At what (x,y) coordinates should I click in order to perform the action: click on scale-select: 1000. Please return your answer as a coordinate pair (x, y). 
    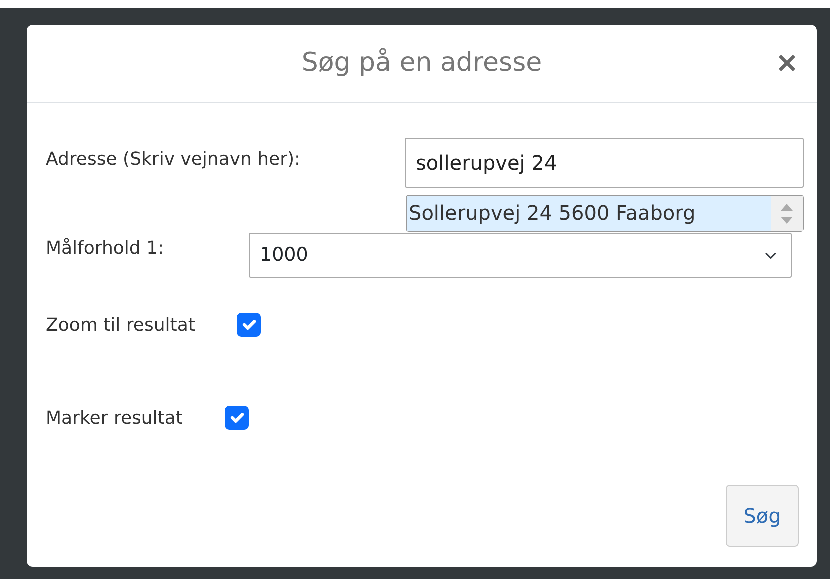
    Looking at the image, I should click on (520, 255).